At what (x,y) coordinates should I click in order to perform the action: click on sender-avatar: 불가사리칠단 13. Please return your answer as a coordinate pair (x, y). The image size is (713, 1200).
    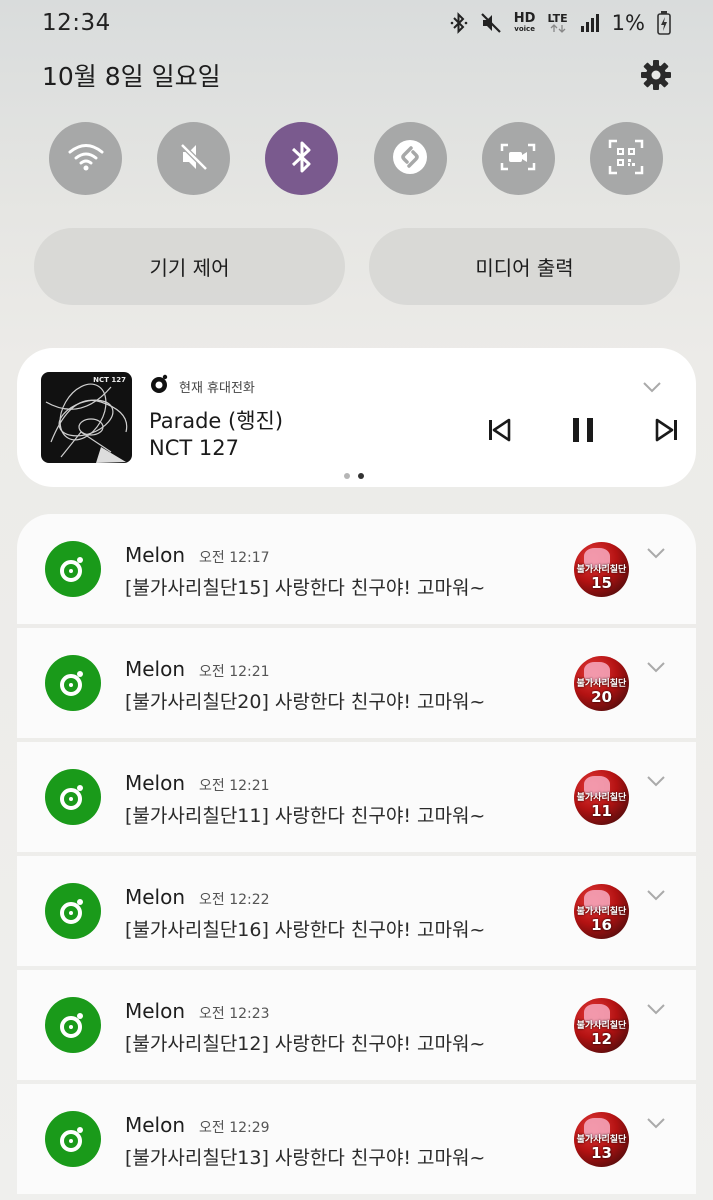
    Looking at the image, I should click on (601, 1139).